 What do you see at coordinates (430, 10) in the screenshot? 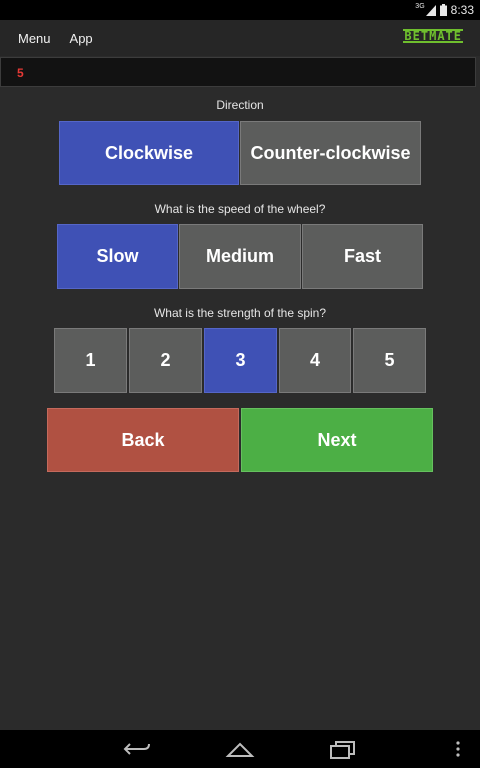
I see `signal-icon` at bounding box center [430, 10].